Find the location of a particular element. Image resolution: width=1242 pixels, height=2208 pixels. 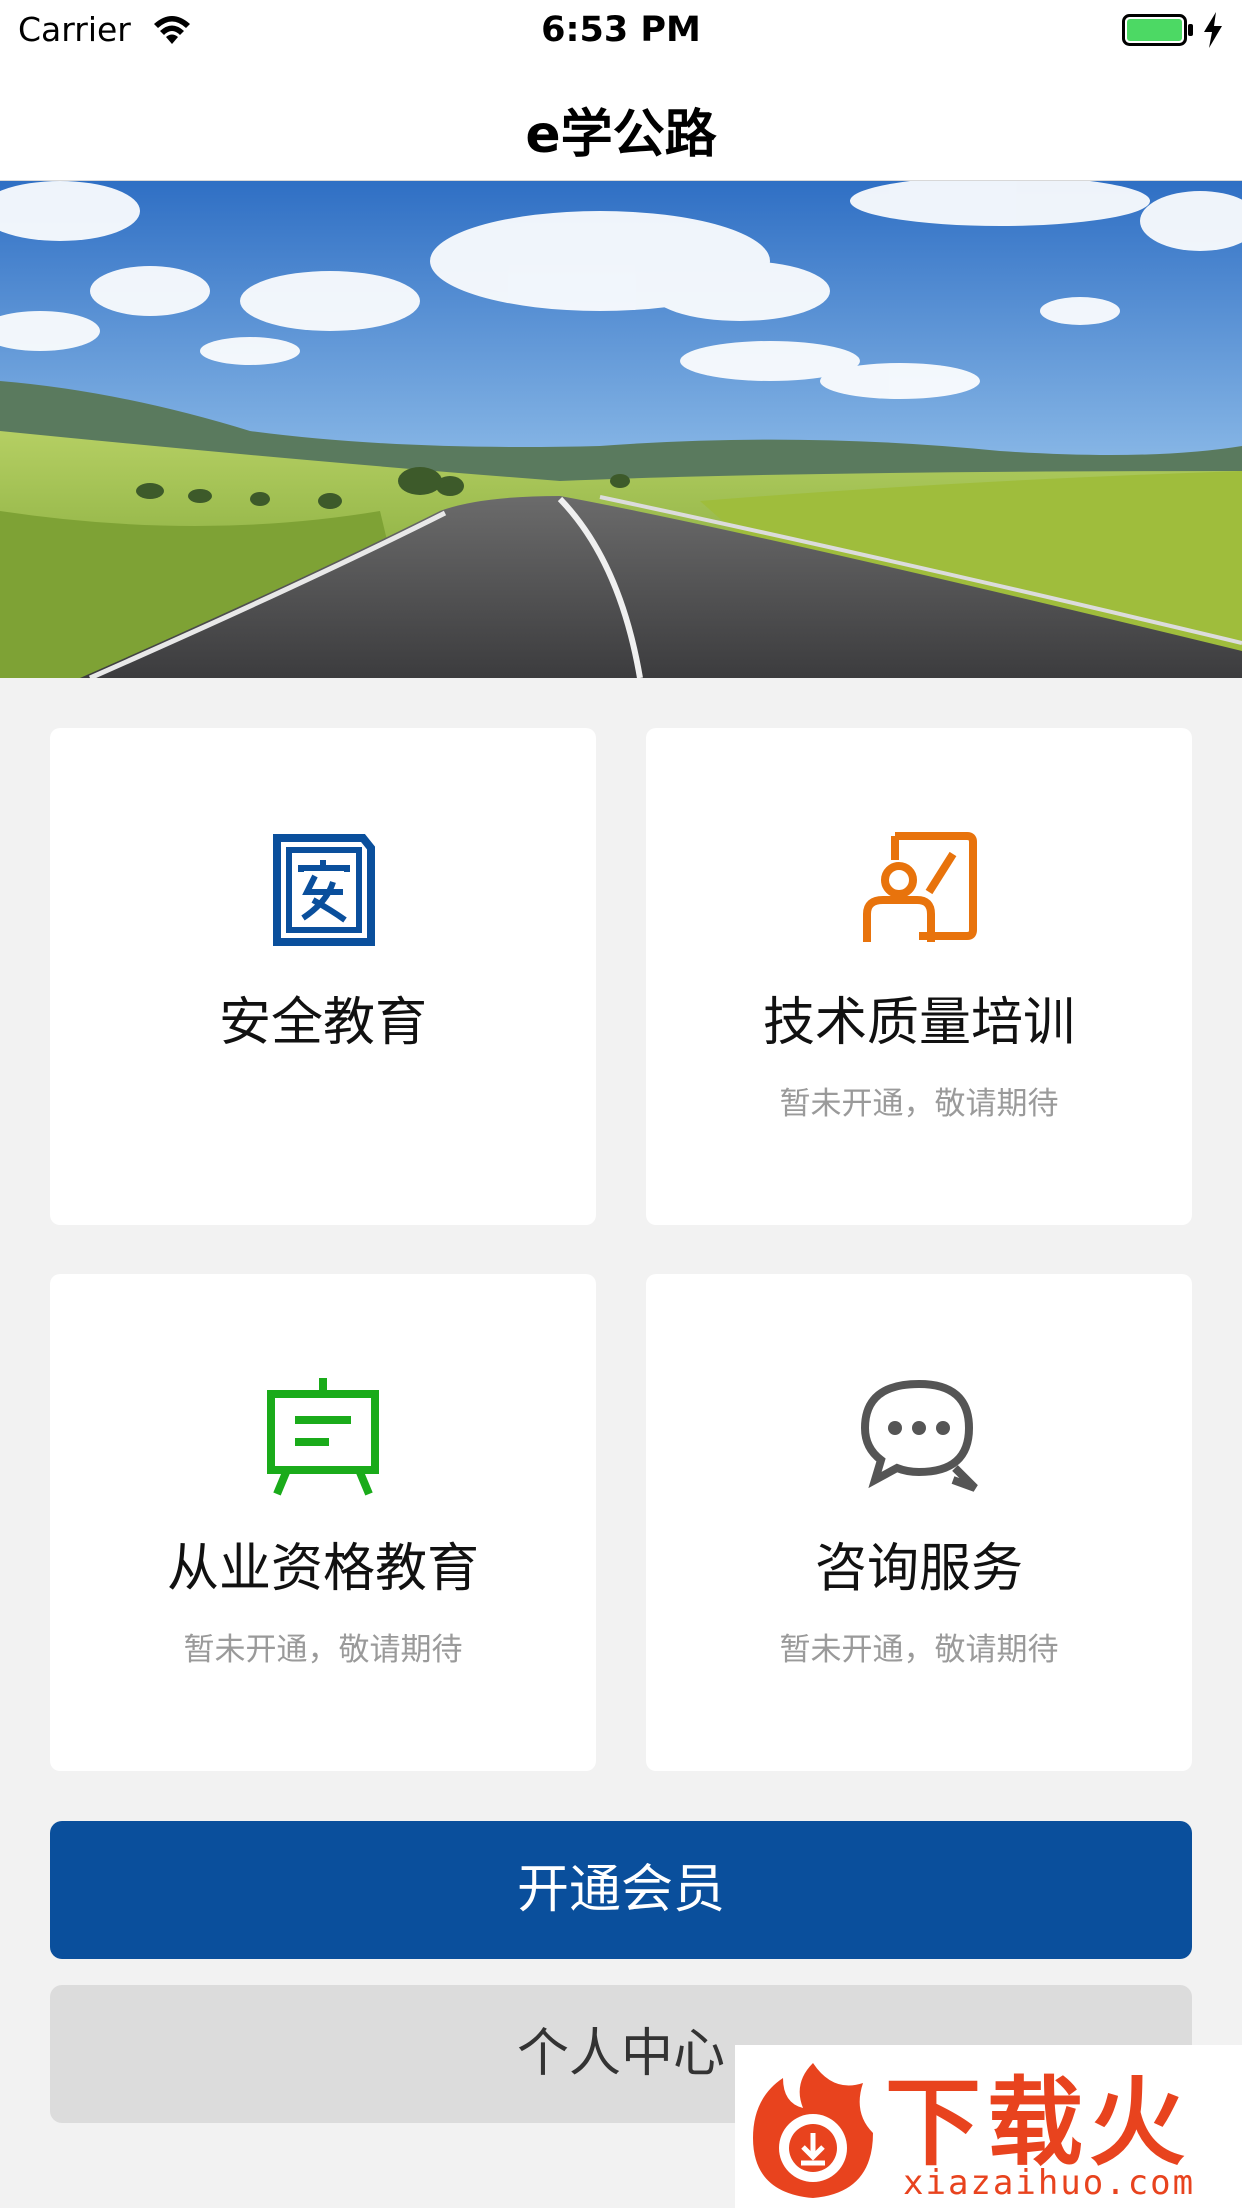

page-title: e学公路 is located at coordinates (621, 135).